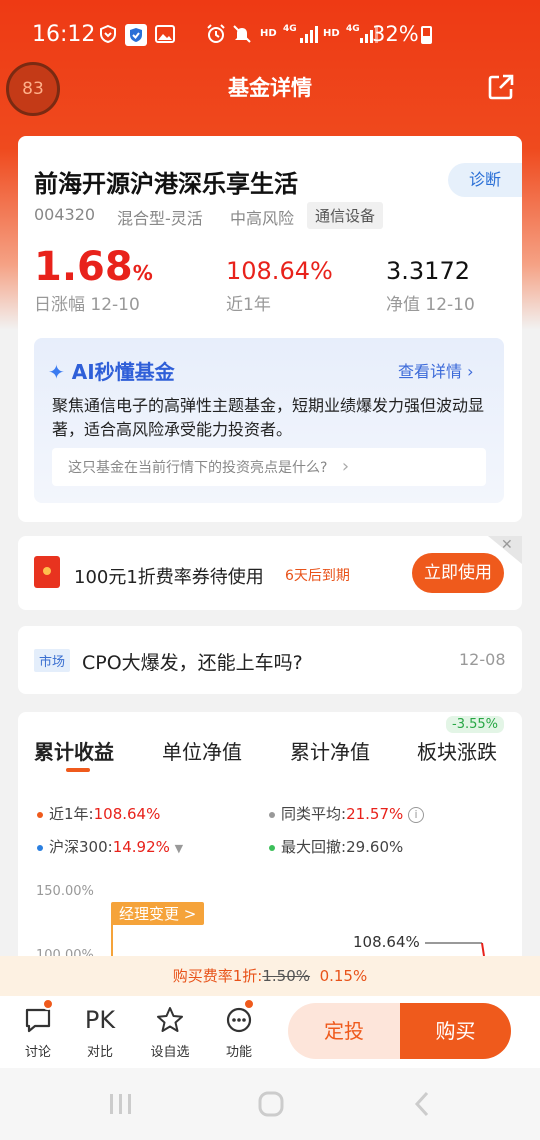 This screenshot has width=540, height=1140. What do you see at coordinates (48, 1004) in the screenshot?
I see `notification-dot` at bounding box center [48, 1004].